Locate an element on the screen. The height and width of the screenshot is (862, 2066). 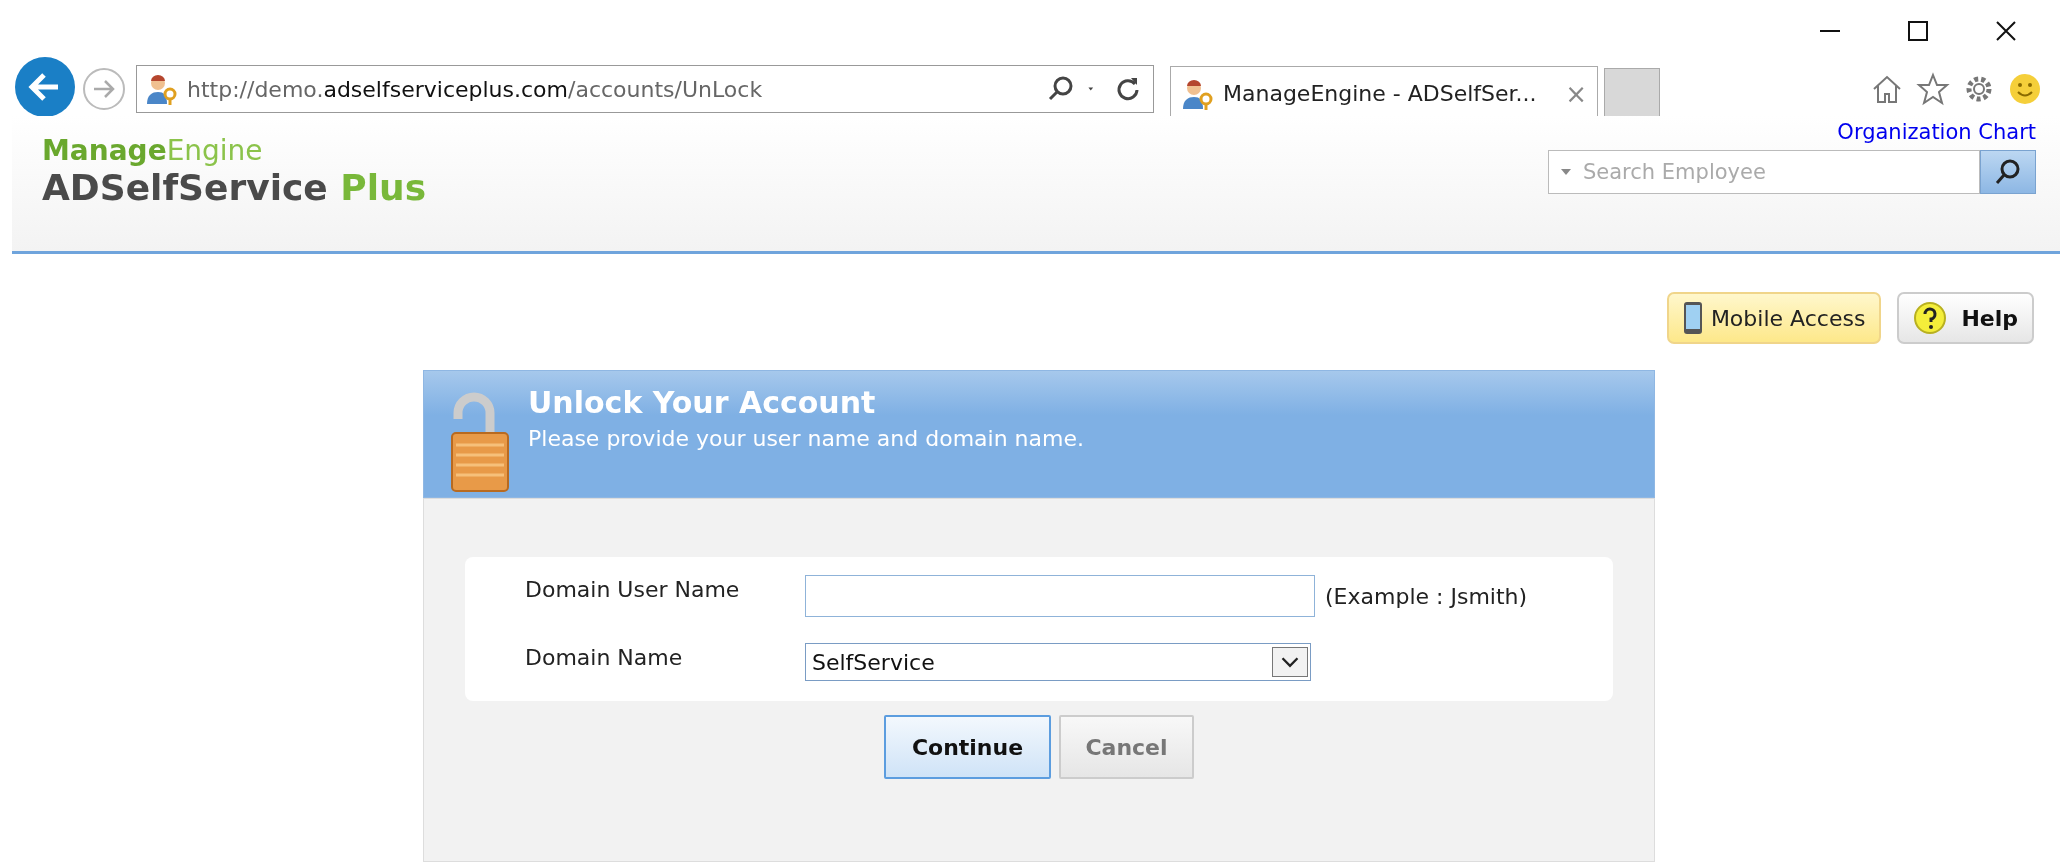
phone-icon is located at coordinates (1692, 318).